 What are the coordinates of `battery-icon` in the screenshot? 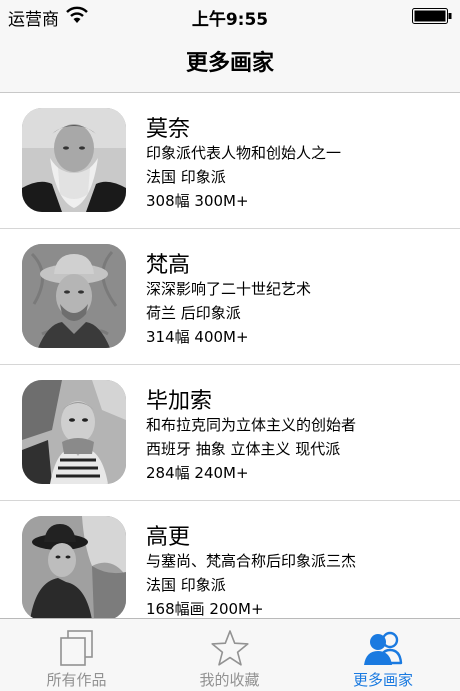 It's located at (432, 16).